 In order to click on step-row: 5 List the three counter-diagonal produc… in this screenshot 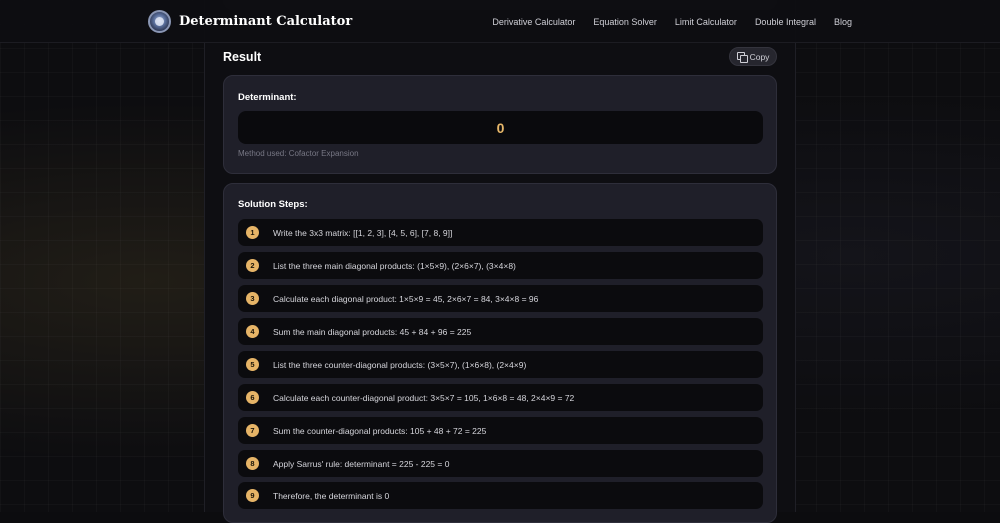, I will do `click(500, 364)`.